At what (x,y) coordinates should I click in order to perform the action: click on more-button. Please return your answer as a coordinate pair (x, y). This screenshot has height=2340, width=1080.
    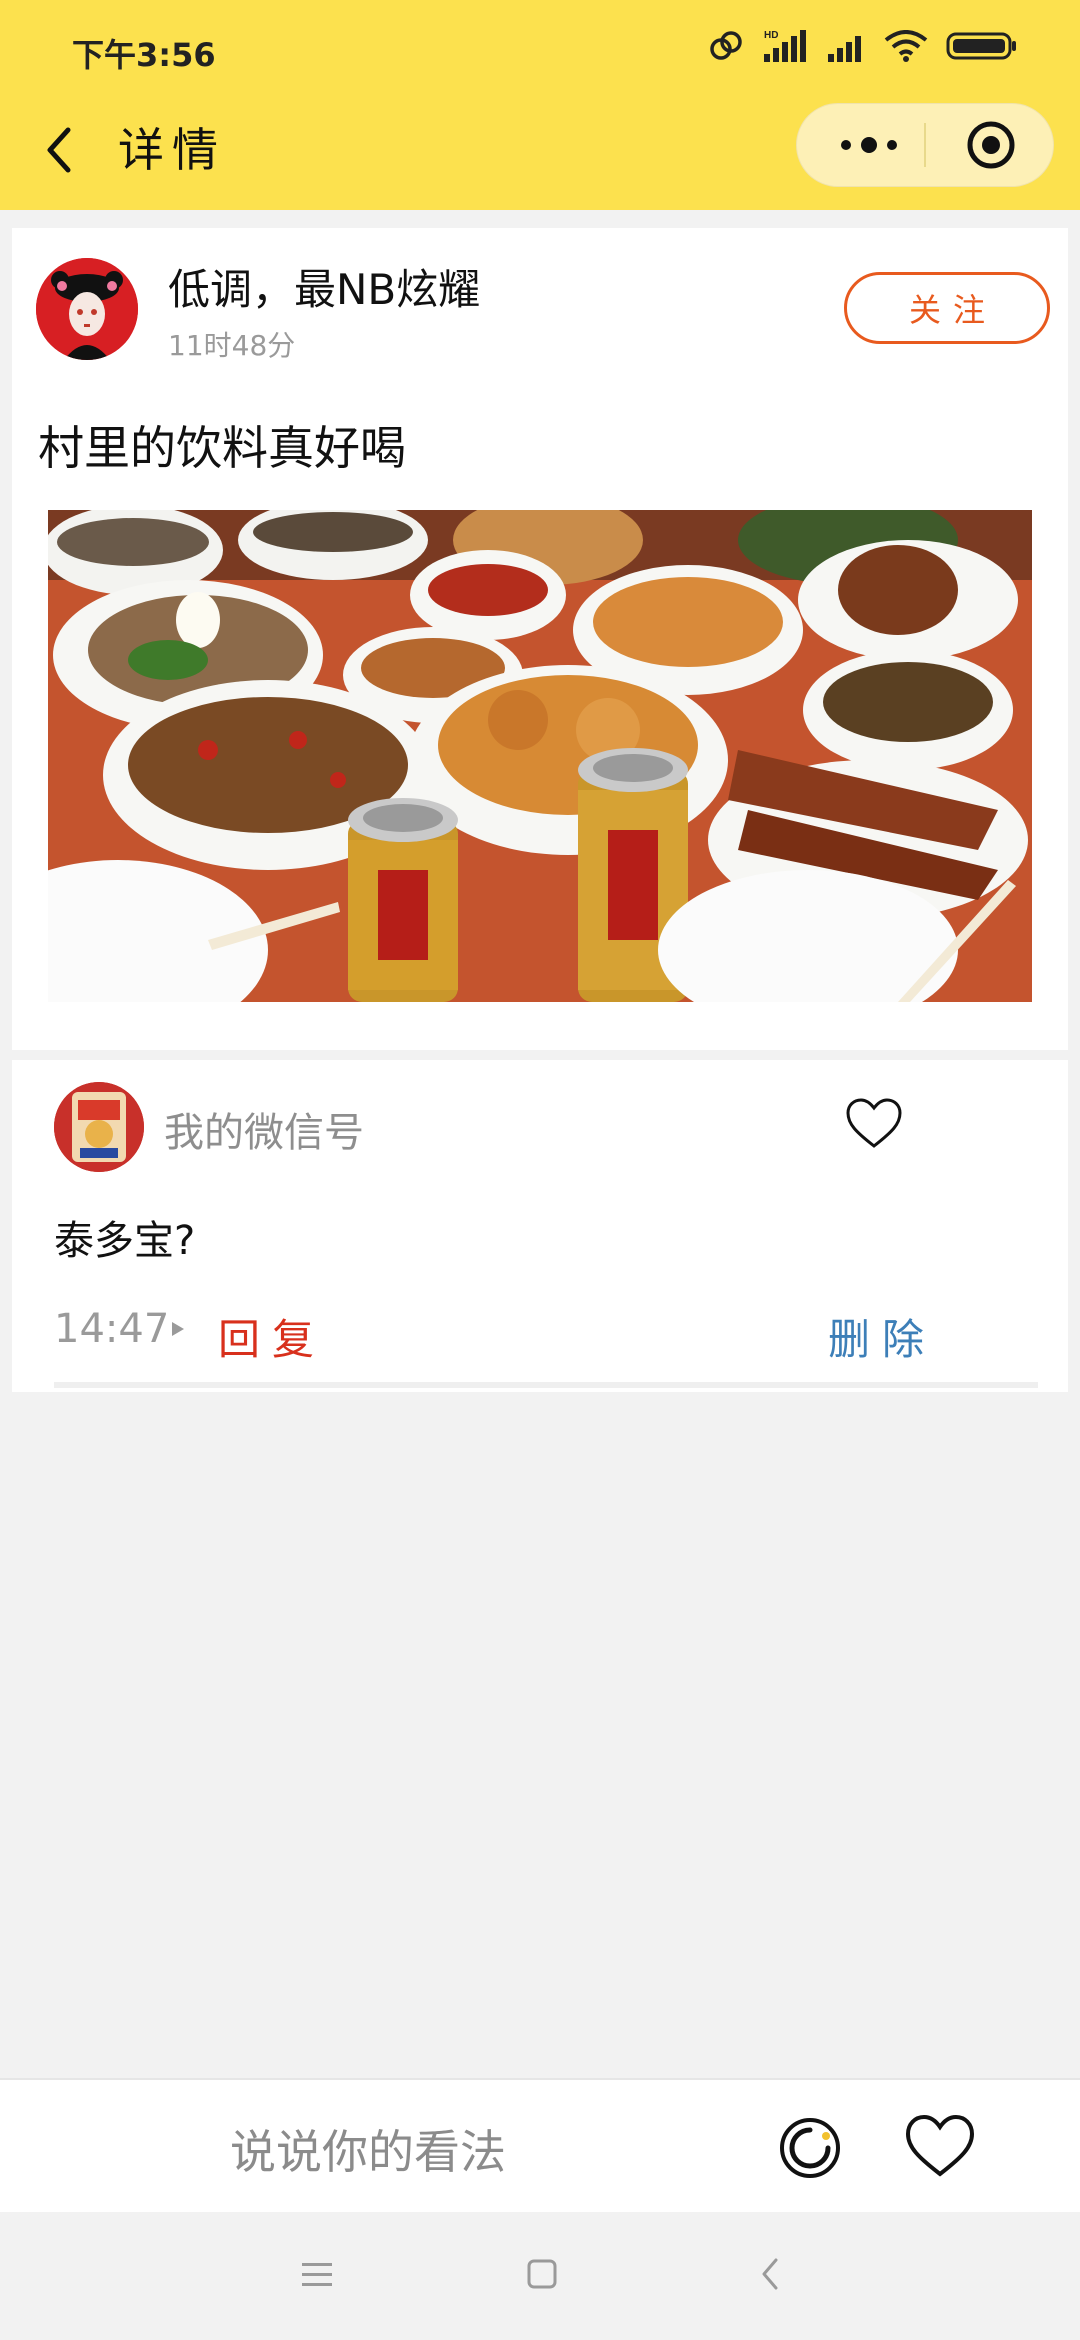
    Looking at the image, I should click on (869, 145).